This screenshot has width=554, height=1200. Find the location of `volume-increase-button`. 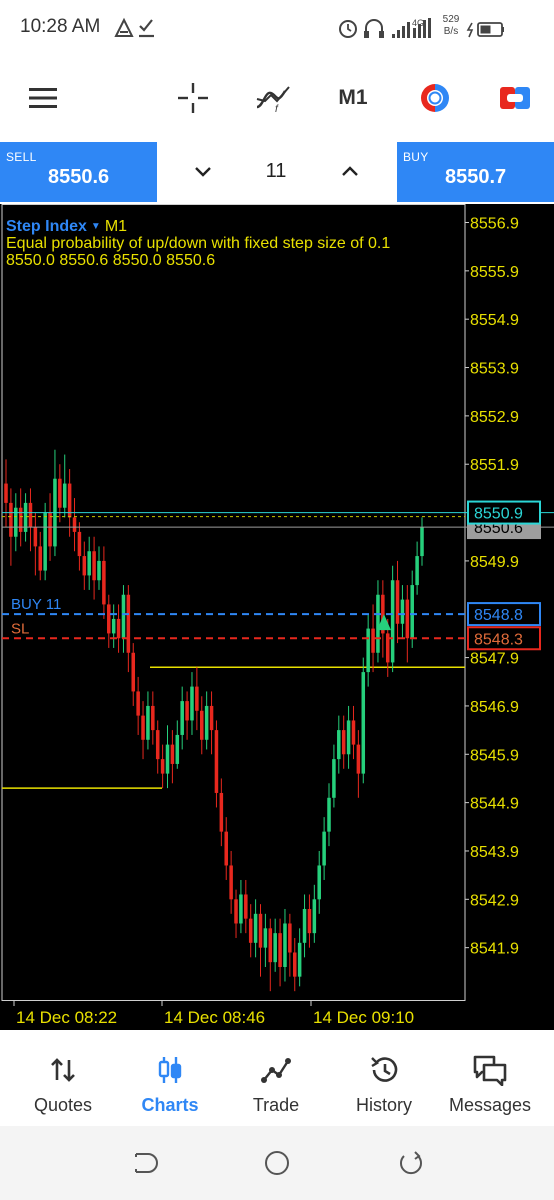

volume-increase-button is located at coordinates (350, 172).